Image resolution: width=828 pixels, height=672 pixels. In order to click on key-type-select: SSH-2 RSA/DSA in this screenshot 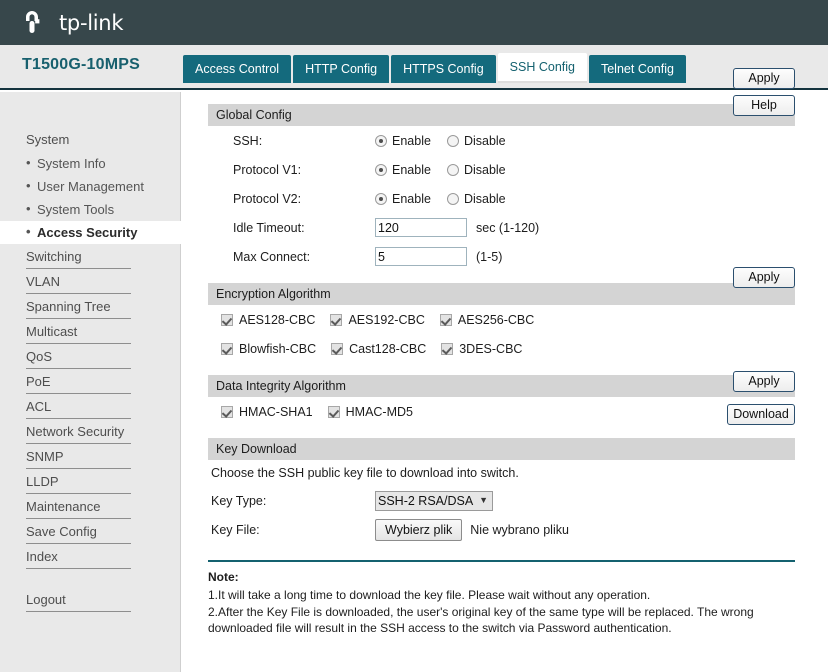, I will do `click(434, 500)`.